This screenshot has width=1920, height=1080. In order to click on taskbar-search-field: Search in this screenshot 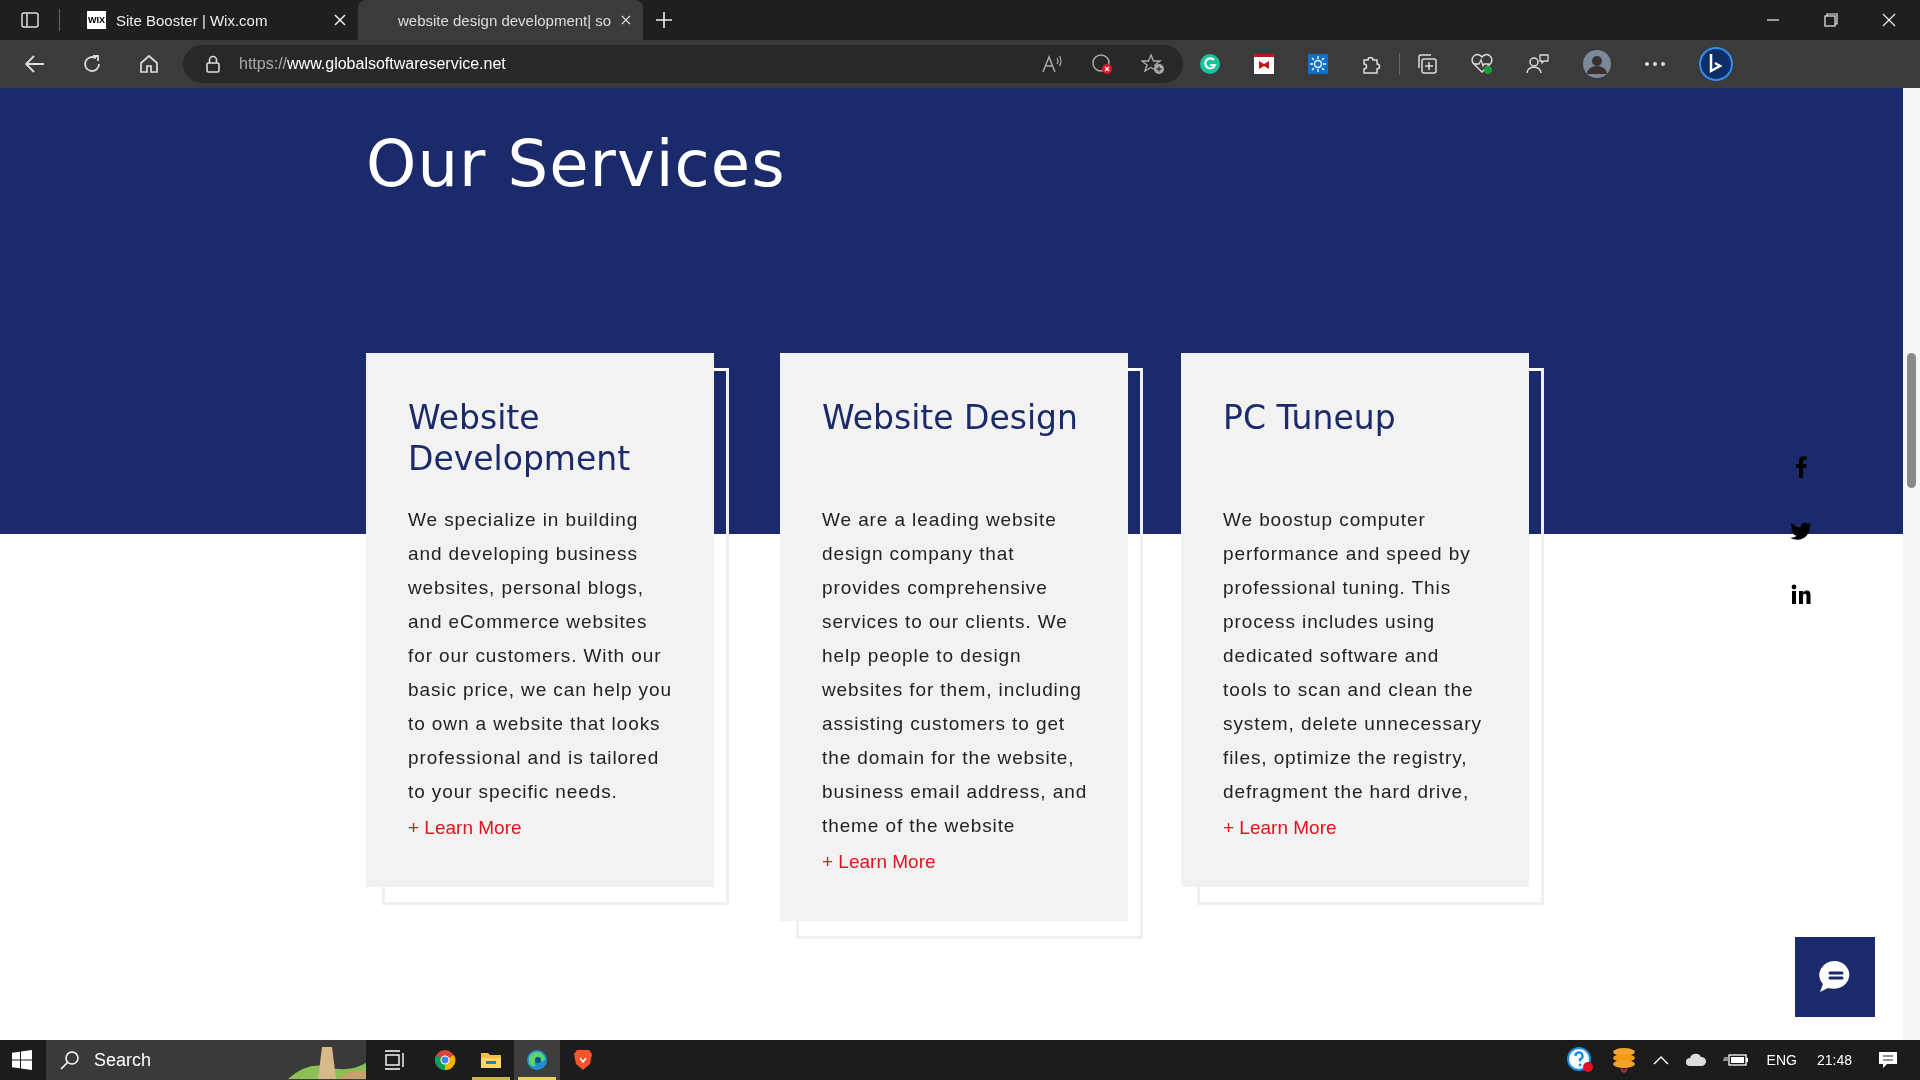, I will do `click(206, 1060)`.